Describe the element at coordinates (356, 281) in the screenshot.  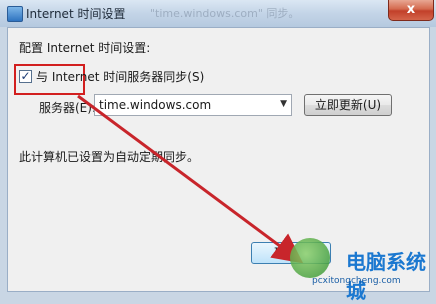
I see `watermark-url: pcxitongcheng.com` at that location.